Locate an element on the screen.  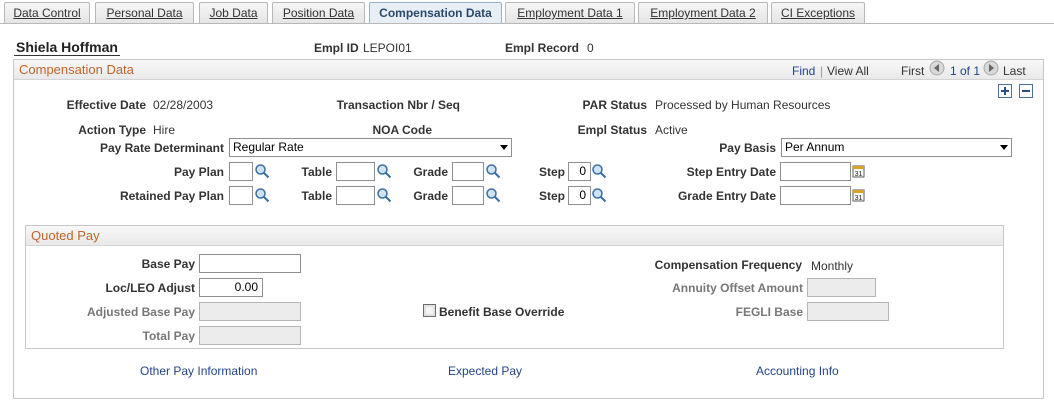
adjusted-base-input is located at coordinates (250, 311).